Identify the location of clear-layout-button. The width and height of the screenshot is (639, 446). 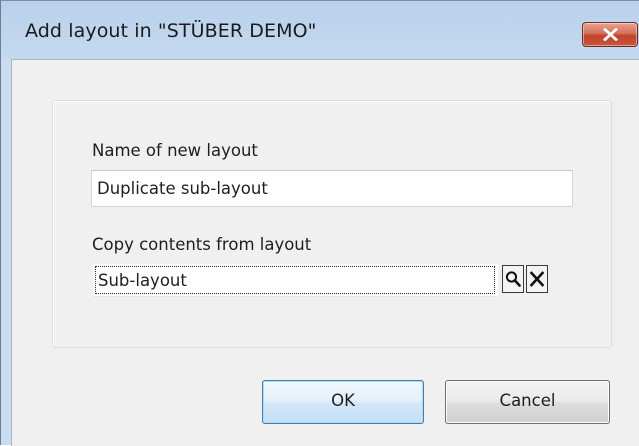
(537, 279).